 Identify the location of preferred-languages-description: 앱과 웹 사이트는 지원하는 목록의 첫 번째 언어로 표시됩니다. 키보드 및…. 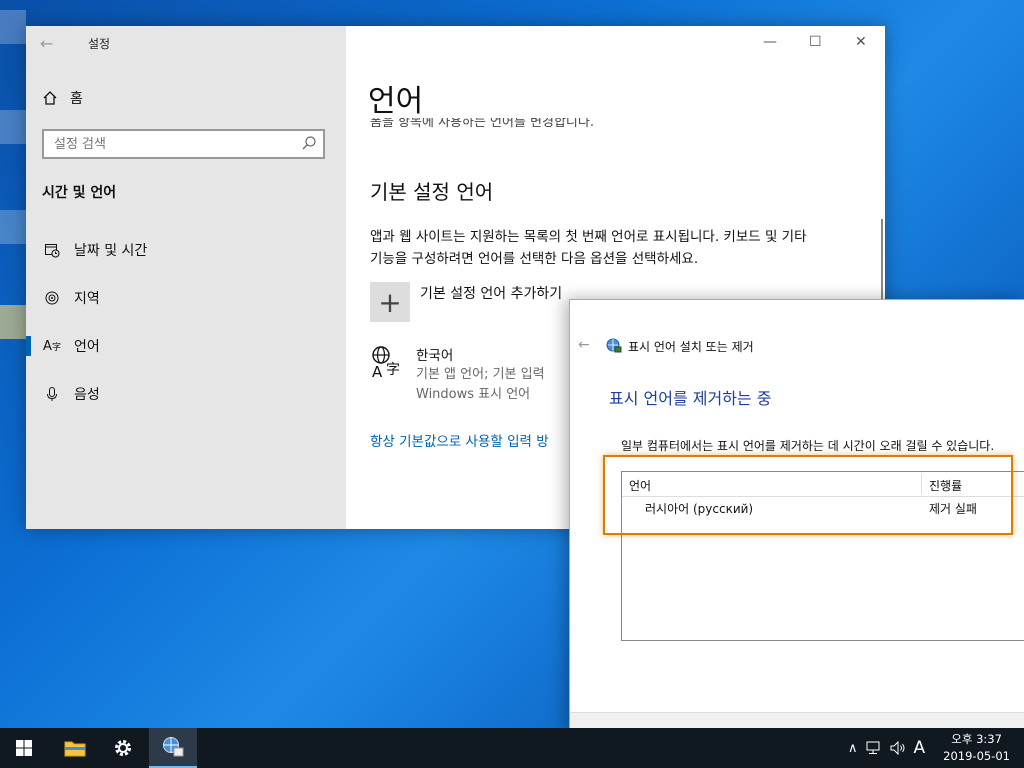
(588, 248).